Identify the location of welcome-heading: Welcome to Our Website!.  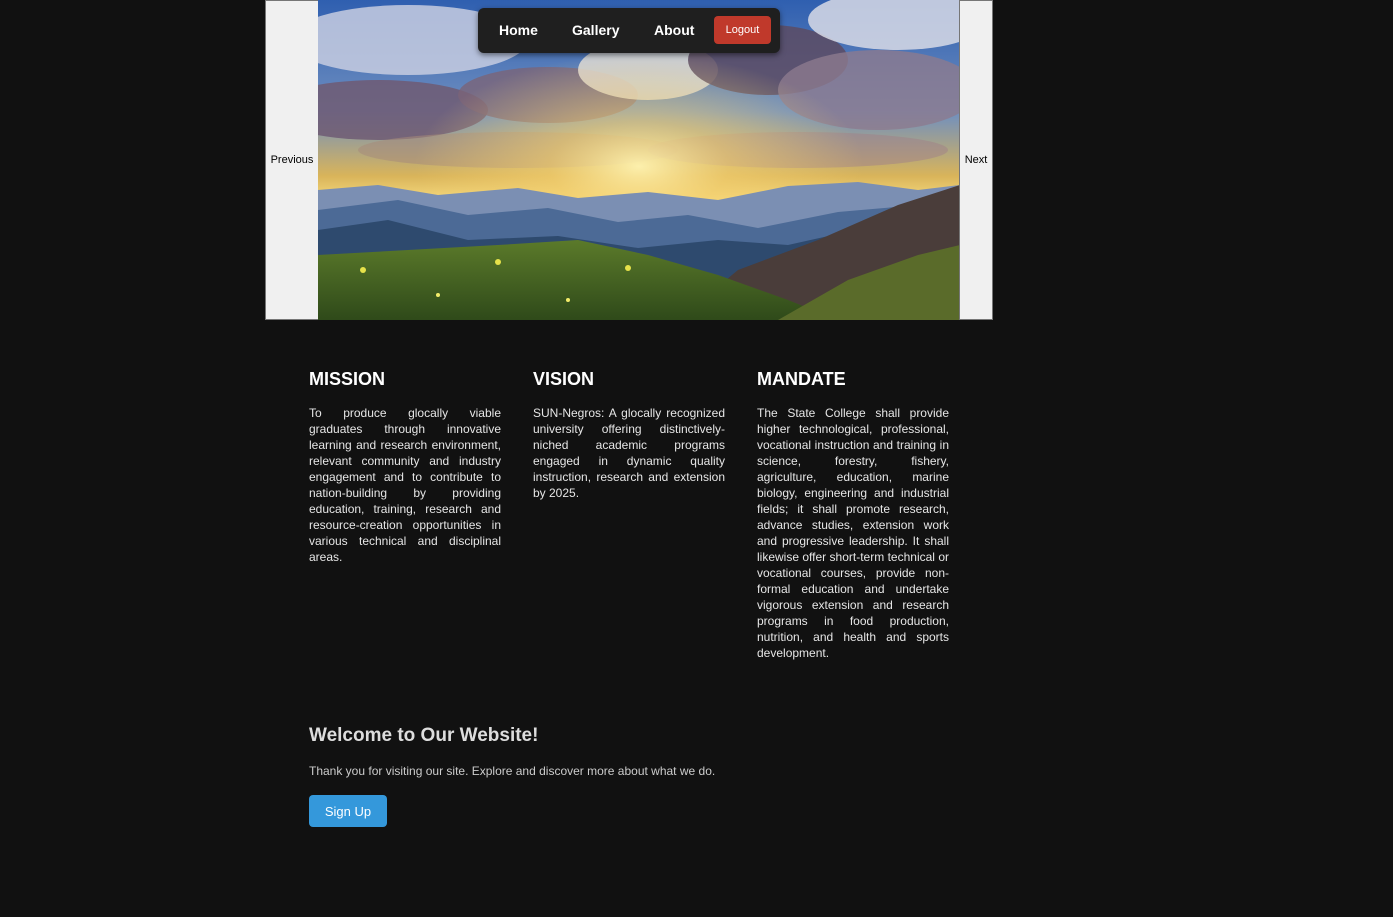
(424, 735).